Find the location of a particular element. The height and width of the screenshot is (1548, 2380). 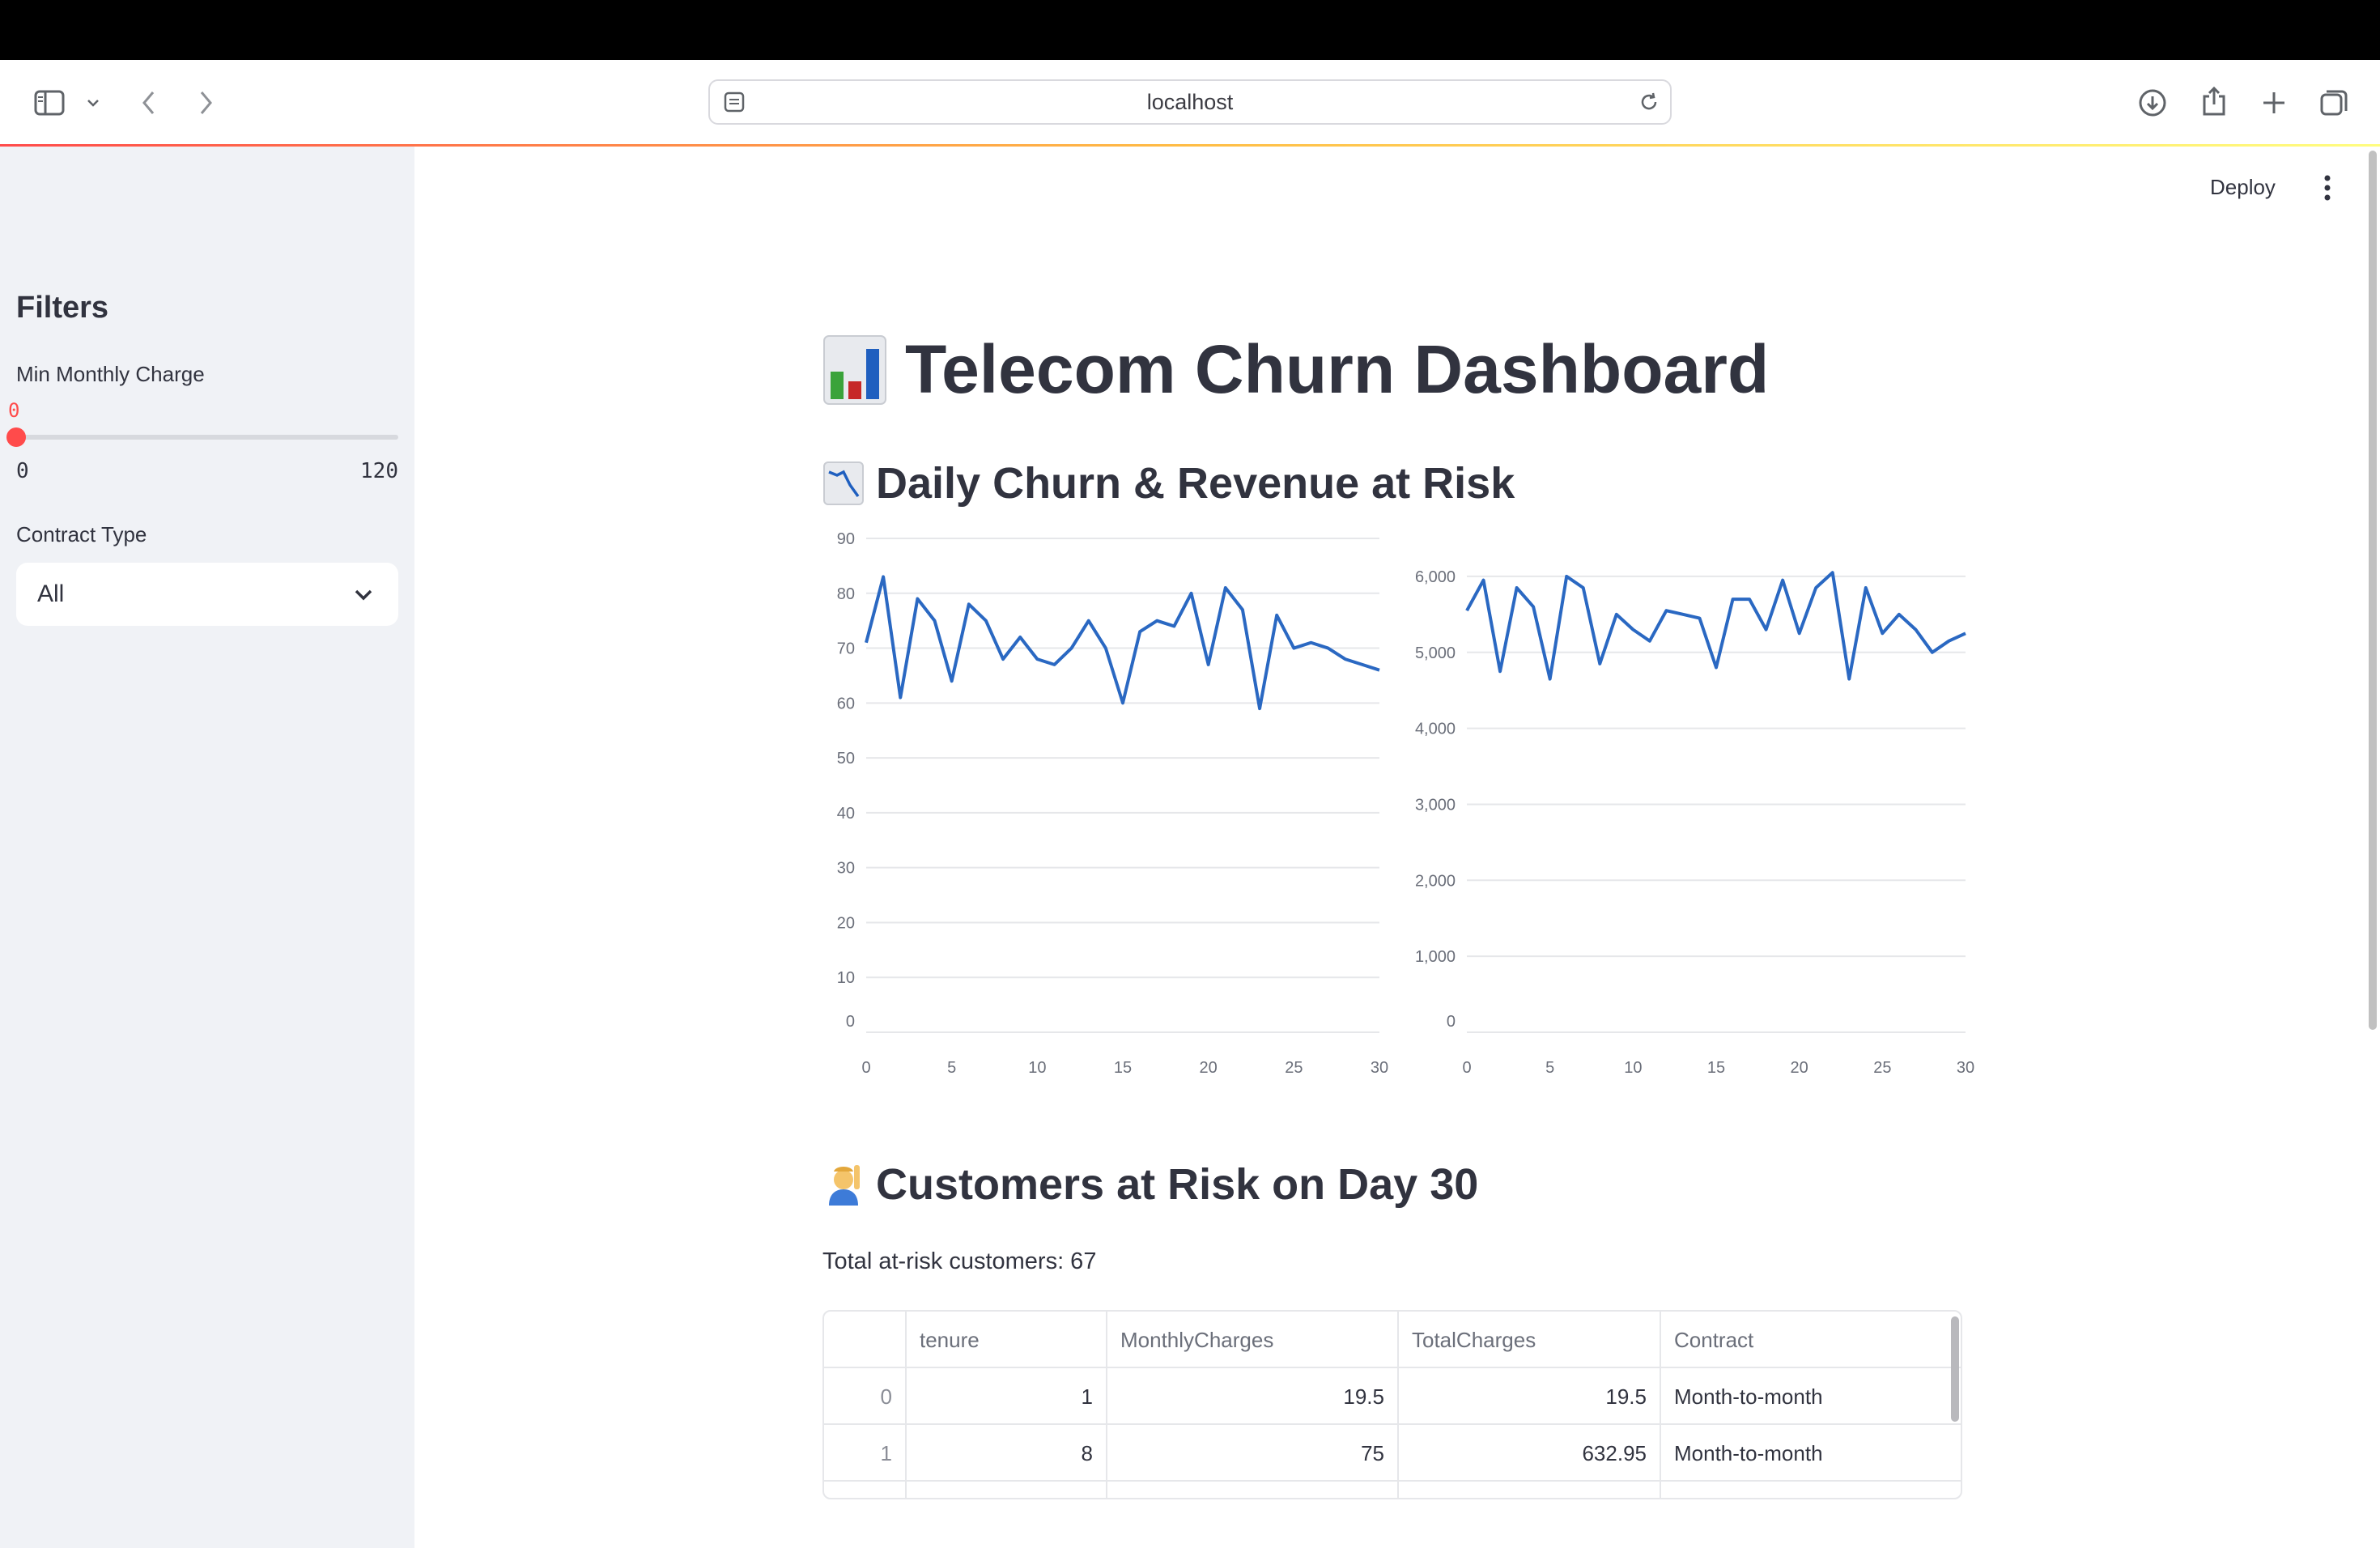

chart-decreasing-icon is located at coordinates (843, 483).